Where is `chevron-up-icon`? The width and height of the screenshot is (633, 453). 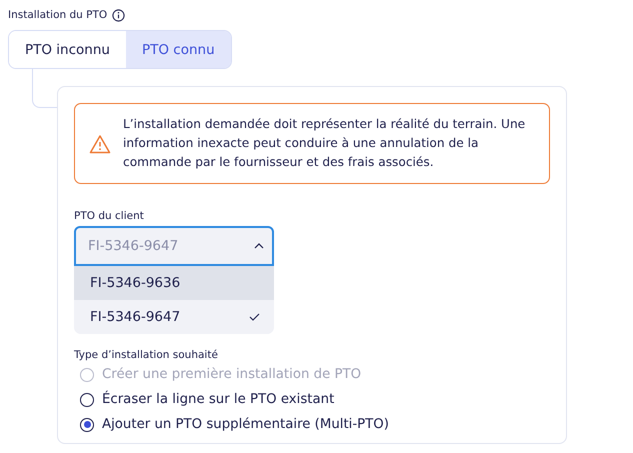 chevron-up-icon is located at coordinates (259, 246).